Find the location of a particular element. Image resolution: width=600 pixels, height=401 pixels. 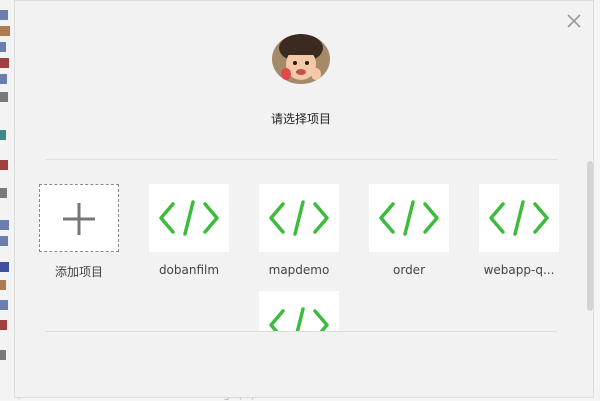

project-tile-dobanfilm is located at coordinates (189, 218).